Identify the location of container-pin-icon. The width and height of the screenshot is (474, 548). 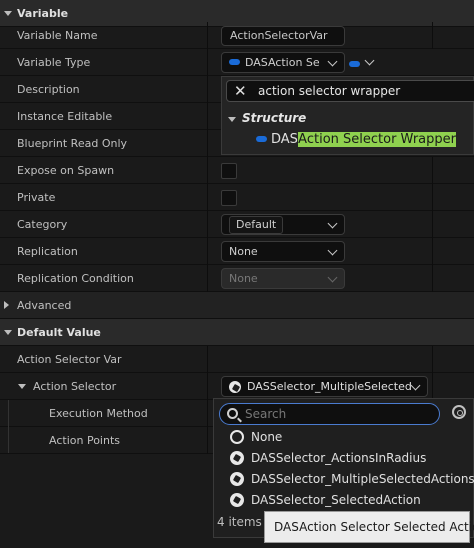
(354, 64).